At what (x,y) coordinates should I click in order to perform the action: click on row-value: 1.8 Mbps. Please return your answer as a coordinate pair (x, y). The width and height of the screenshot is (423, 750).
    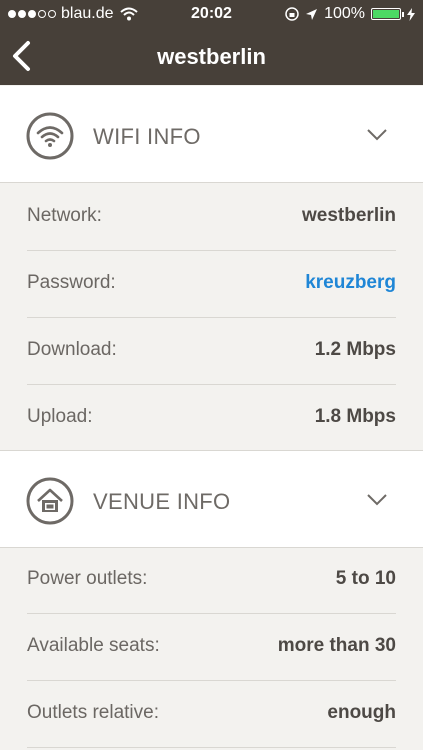
    Looking at the image, I should click on (355, 416).